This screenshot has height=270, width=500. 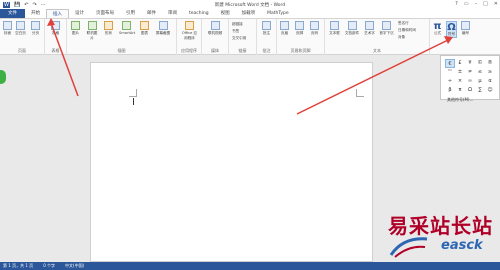 What do you see at coordinates (225, 13) in the screenshot?
I see `tab-view: 视图` at bounding box center [225, 13].